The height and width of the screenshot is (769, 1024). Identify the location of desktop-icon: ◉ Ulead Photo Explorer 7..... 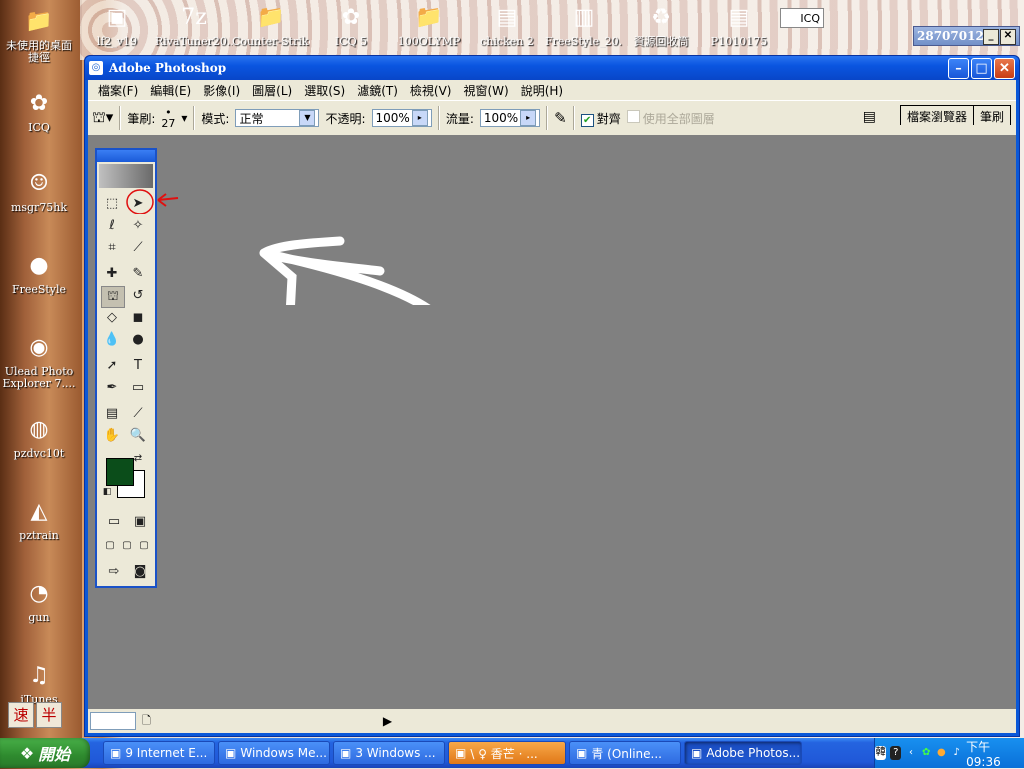
(39, 361).